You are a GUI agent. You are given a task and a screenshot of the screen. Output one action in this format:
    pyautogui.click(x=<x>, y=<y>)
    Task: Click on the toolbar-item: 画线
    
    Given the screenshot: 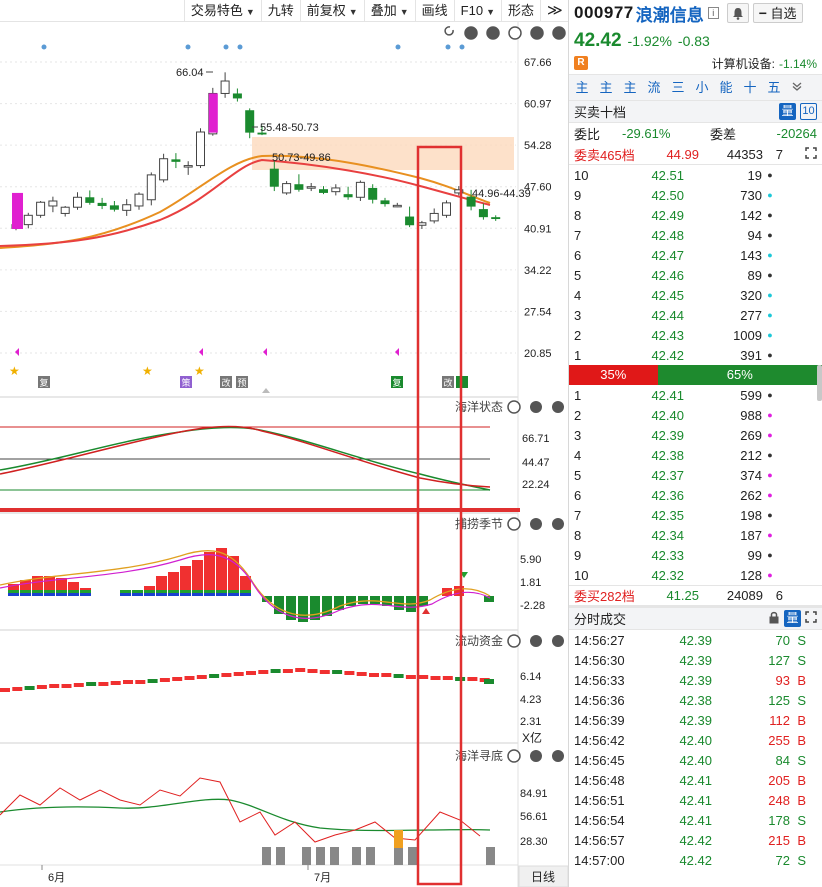 What is the action you would take?
    pyautogui.click(x=434, y=11)
    